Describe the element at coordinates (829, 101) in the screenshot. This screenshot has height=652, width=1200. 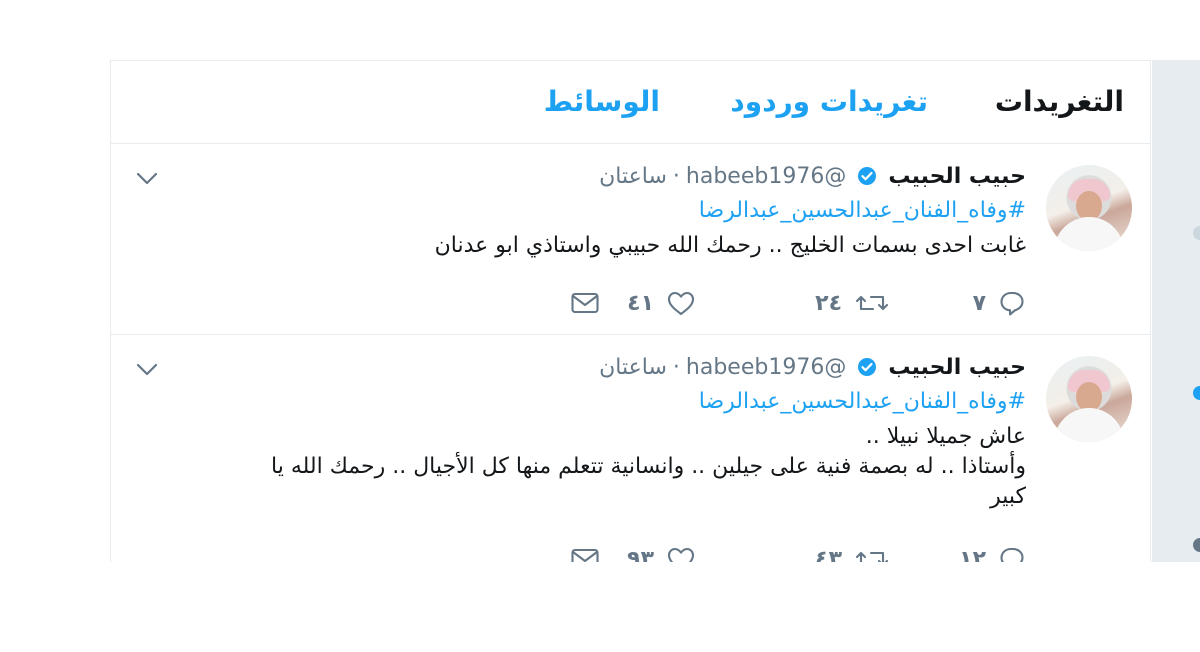
I see `tab-tweets-and-replies: تغريدات وردود` at that location.